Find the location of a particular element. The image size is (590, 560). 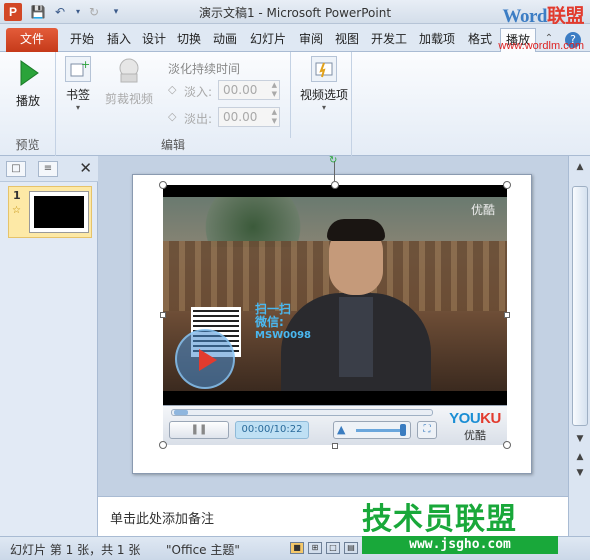

scan-text: 扫一扫 微信: MSW0098 is located at coordinates (283, 322).